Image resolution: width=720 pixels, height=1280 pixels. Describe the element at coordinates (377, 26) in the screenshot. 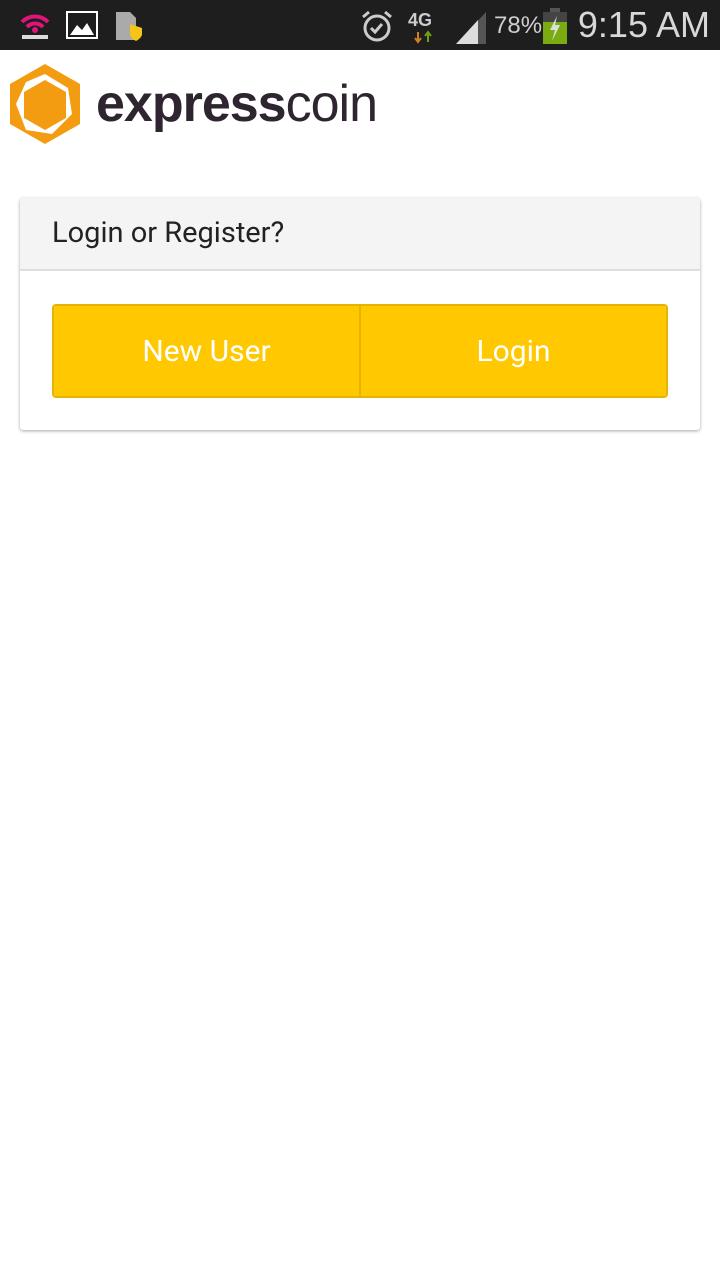

I see `alarm-icon` at that location.